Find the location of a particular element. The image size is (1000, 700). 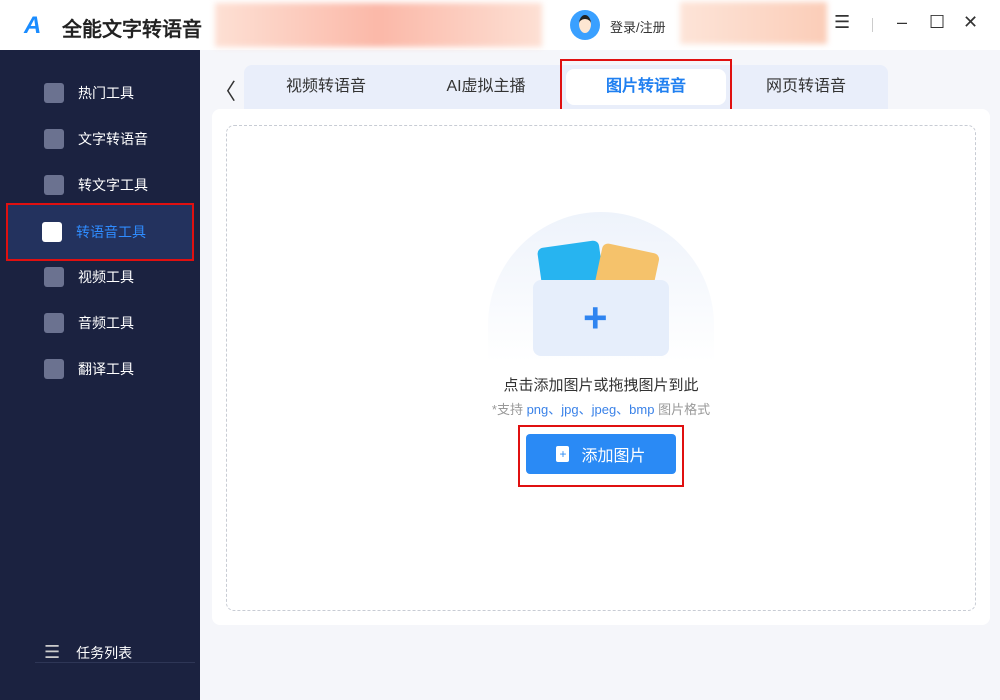

grid-icon is located at coordinates (54, 93).